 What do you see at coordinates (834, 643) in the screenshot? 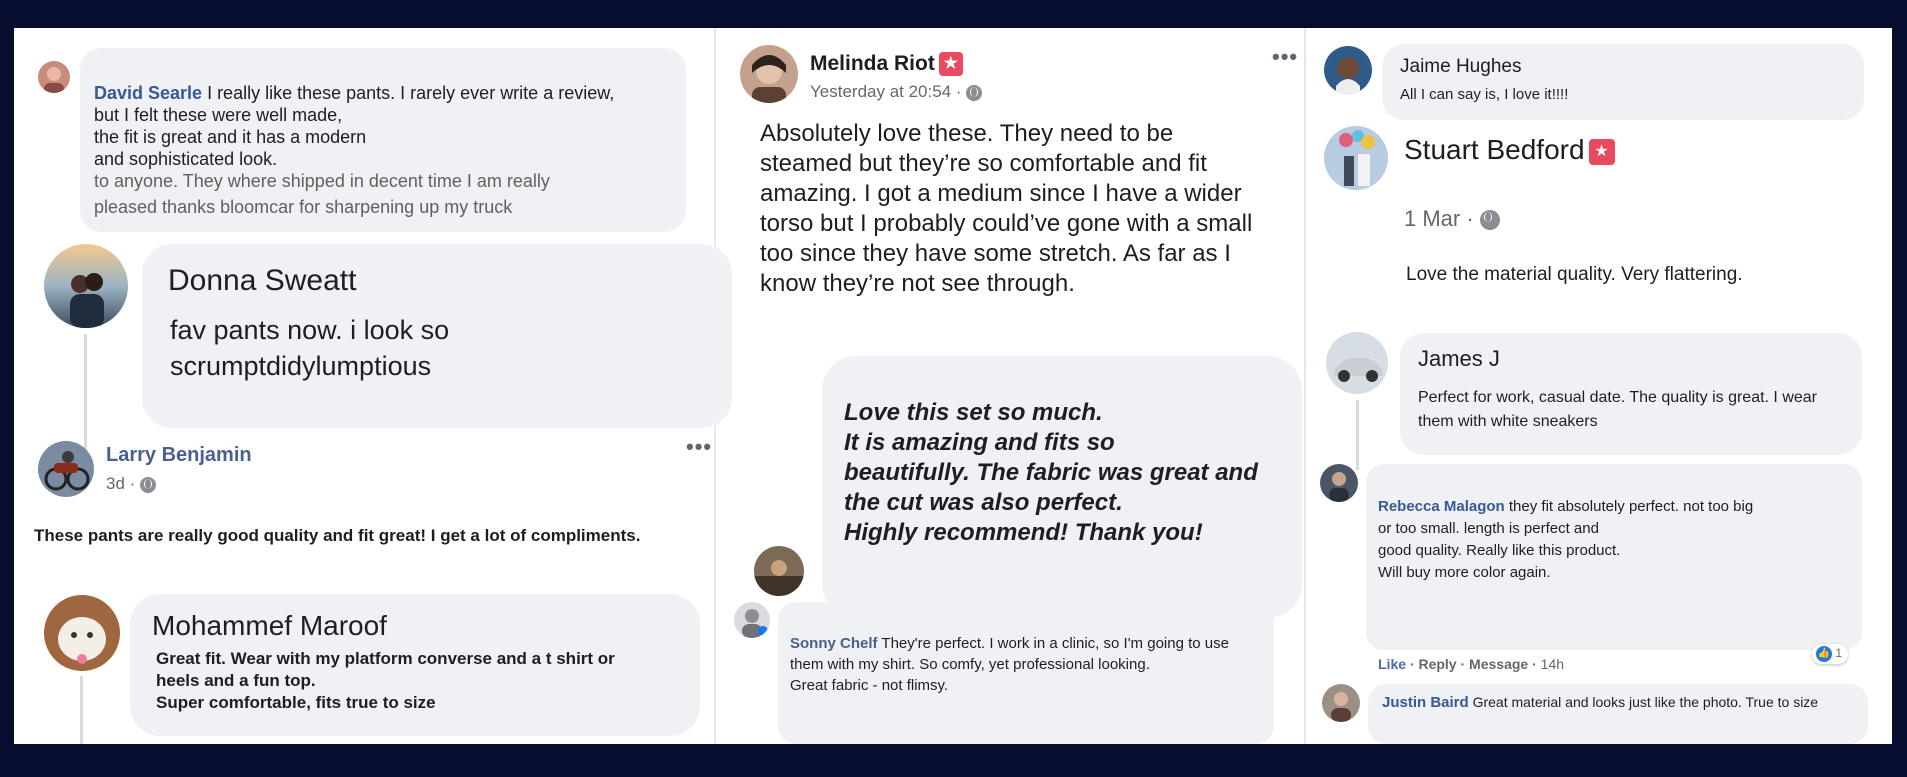
I see `commenter-name: Sonny Chelf` at bounding box center [834, 643].